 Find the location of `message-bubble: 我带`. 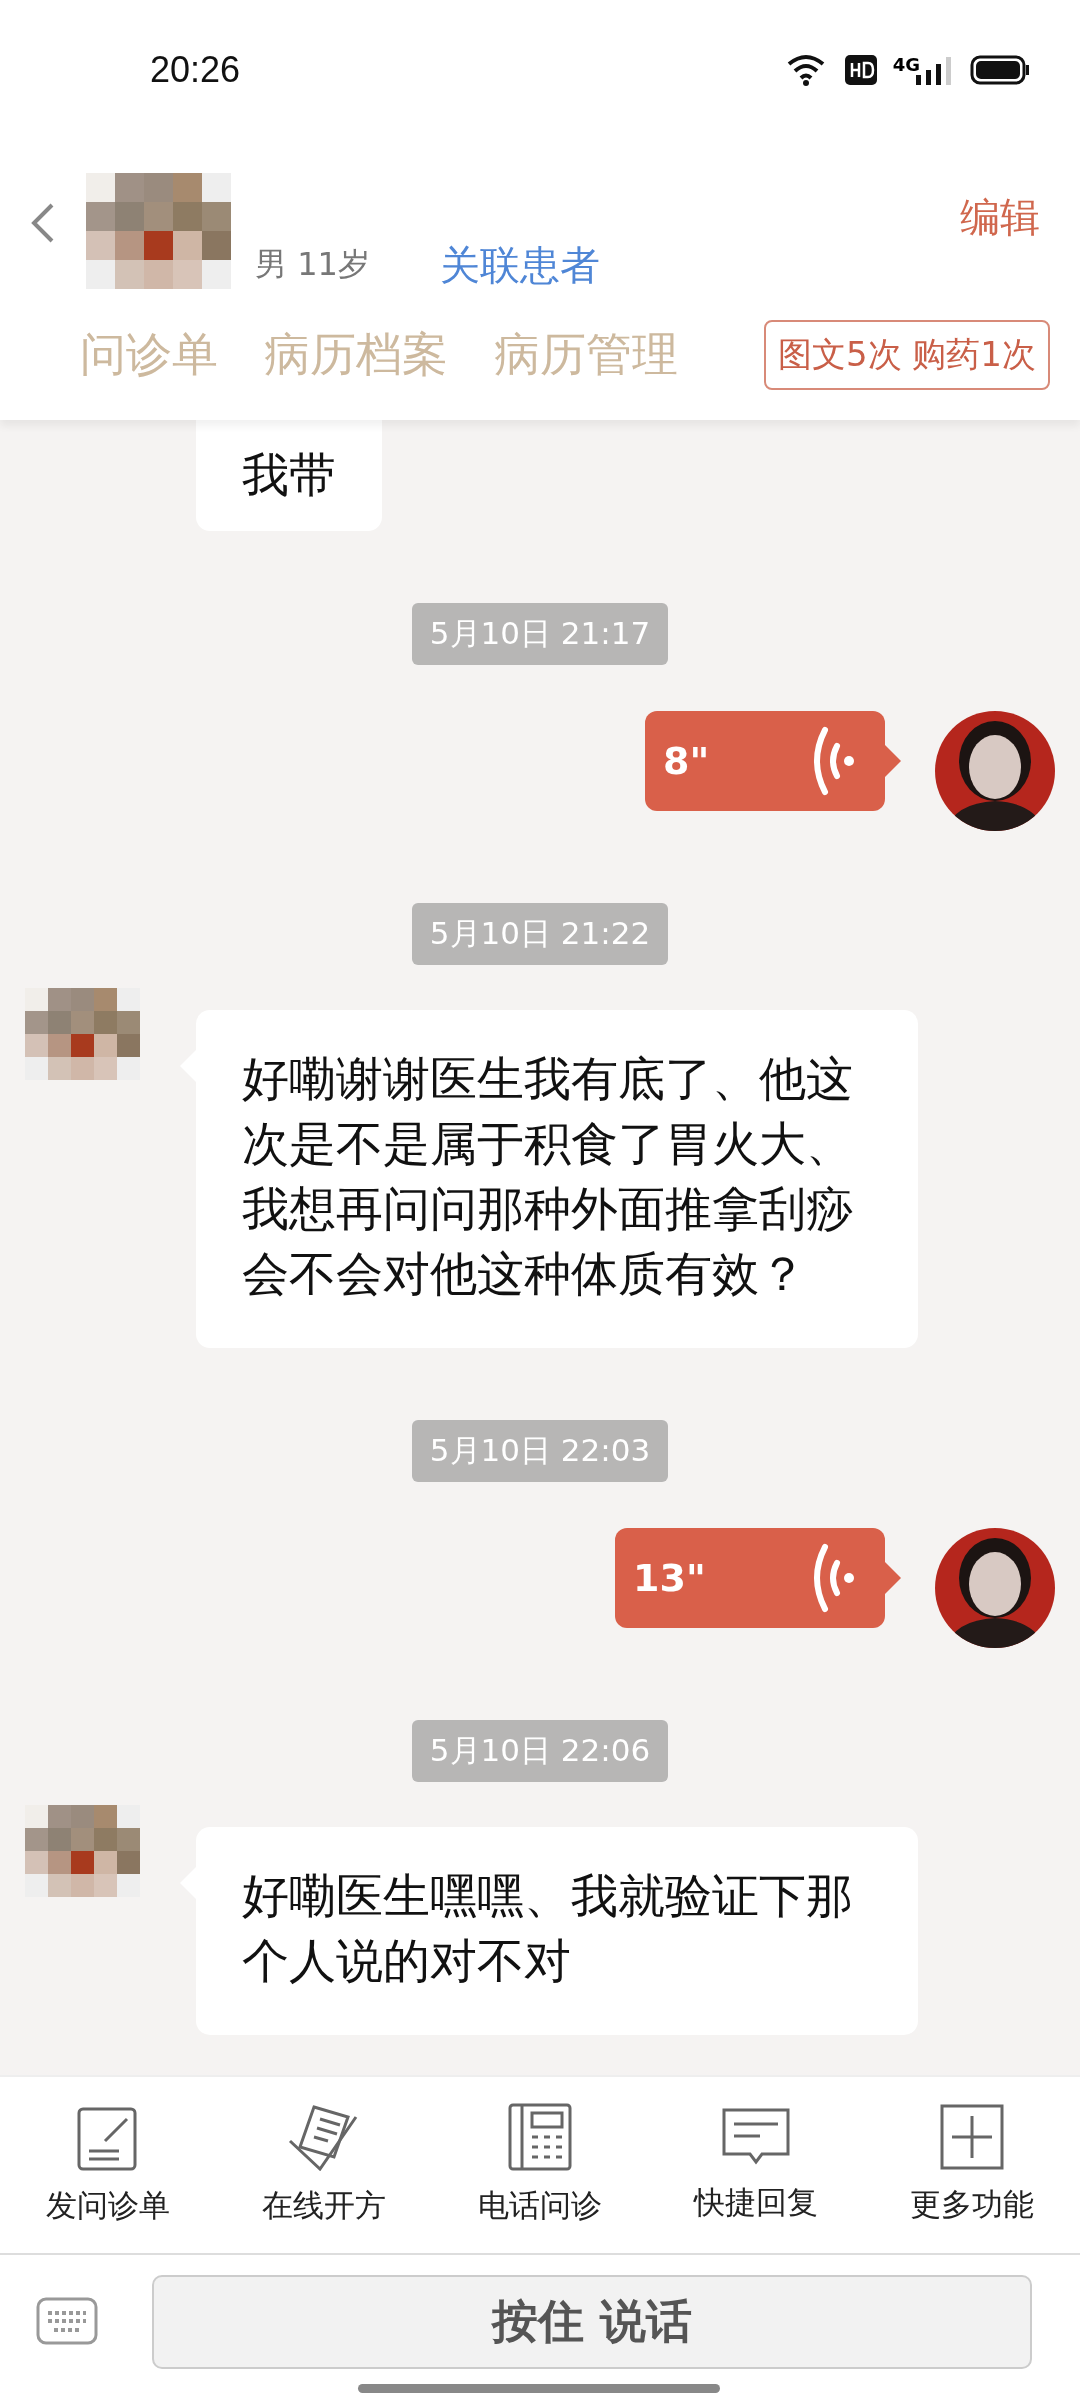

message-bubble: 我带 is located at coordinates (289, 475).